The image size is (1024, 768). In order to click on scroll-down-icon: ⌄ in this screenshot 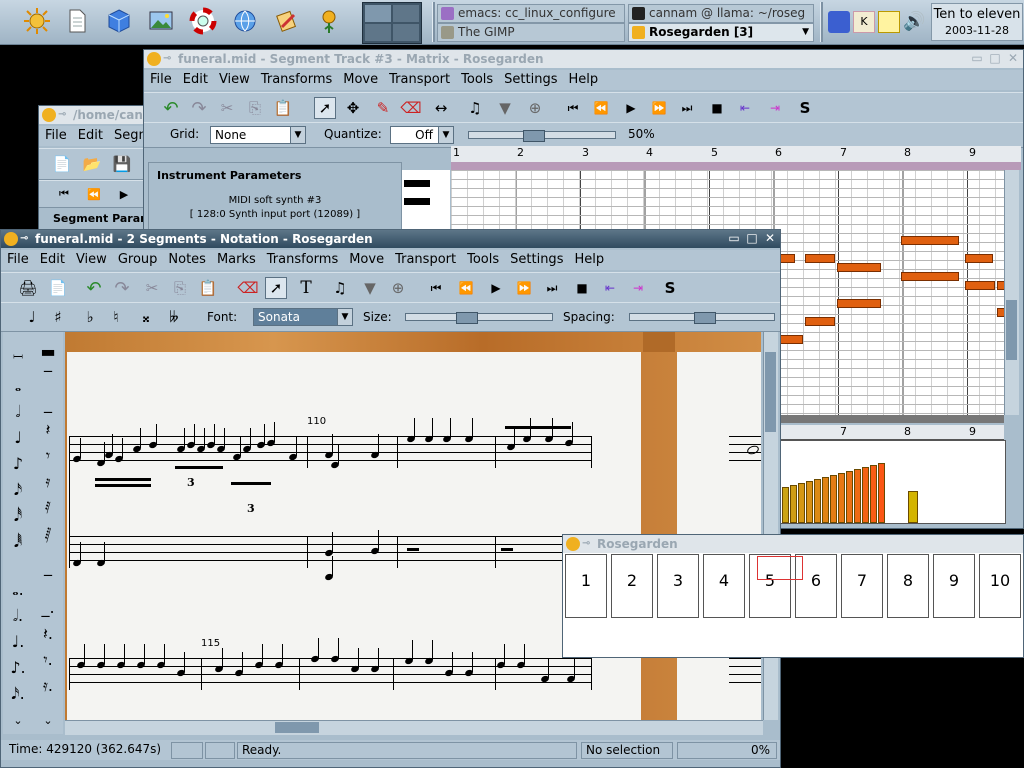, I will do `click(48, 720)`.